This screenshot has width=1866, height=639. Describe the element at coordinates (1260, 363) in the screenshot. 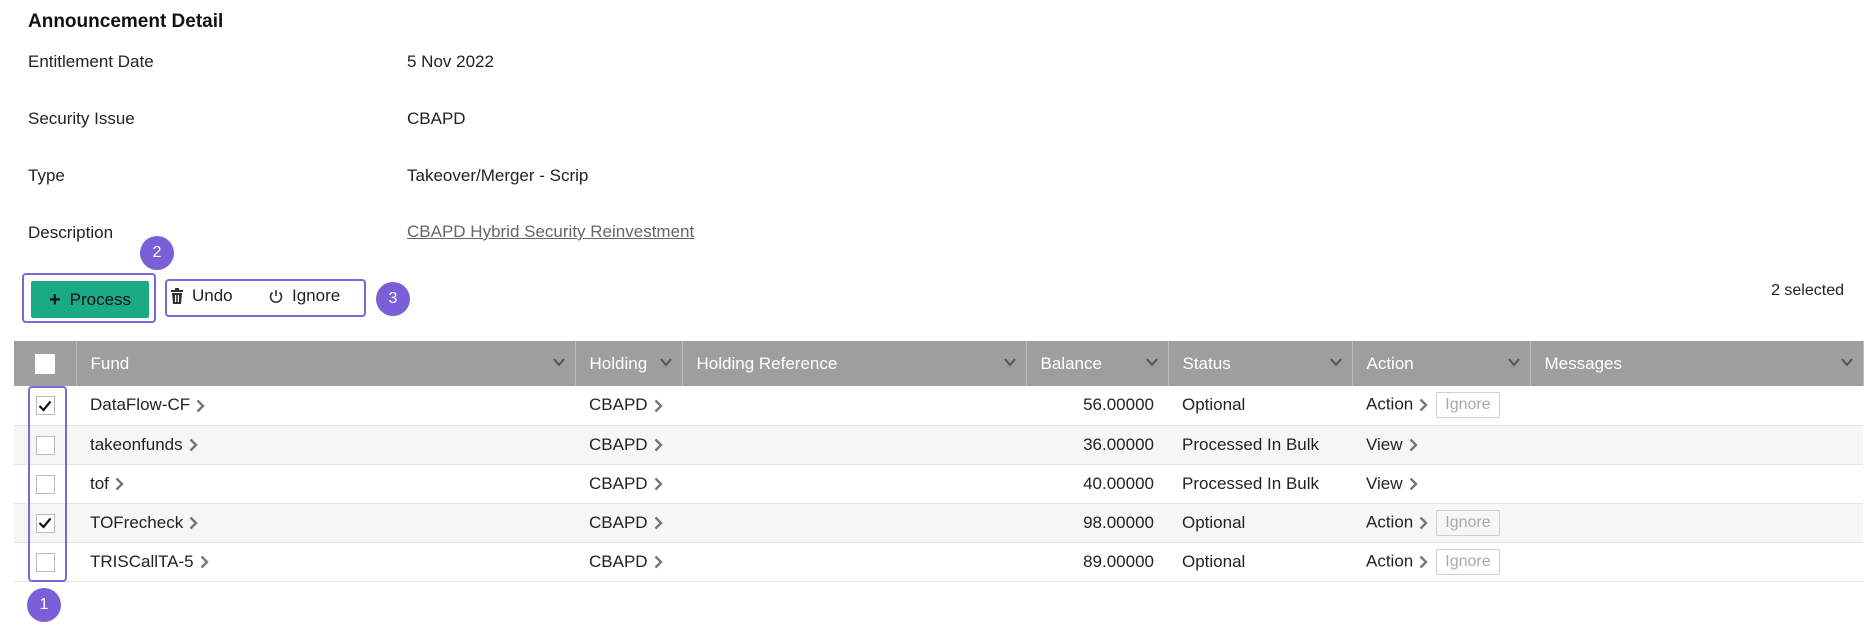

I see `column-header-status: Status` at that location.